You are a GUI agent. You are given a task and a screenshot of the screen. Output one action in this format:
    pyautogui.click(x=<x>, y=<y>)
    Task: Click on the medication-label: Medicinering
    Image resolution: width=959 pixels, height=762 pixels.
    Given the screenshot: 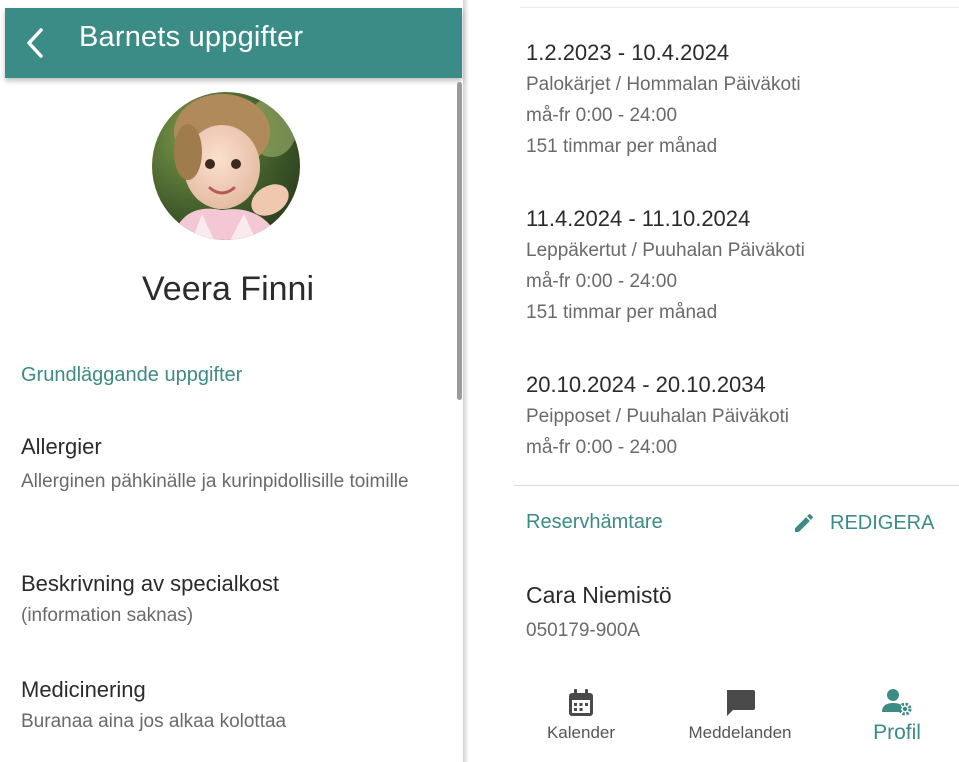 What is the action you would take?
    pyautogui.click(x=83, y=689)
    